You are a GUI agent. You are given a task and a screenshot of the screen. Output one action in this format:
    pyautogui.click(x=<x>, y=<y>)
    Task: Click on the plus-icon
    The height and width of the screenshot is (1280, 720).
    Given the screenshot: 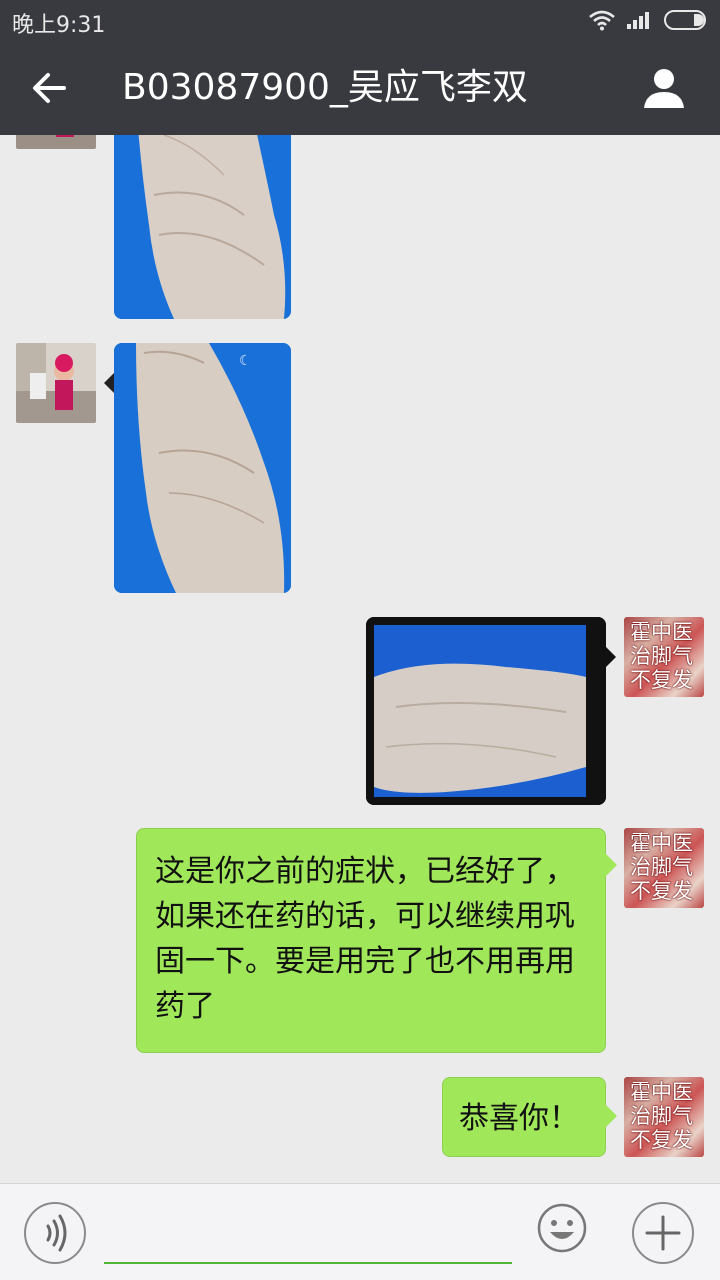 What is the action you would take?
    pyautogui.click(x=663, y=1233)
    